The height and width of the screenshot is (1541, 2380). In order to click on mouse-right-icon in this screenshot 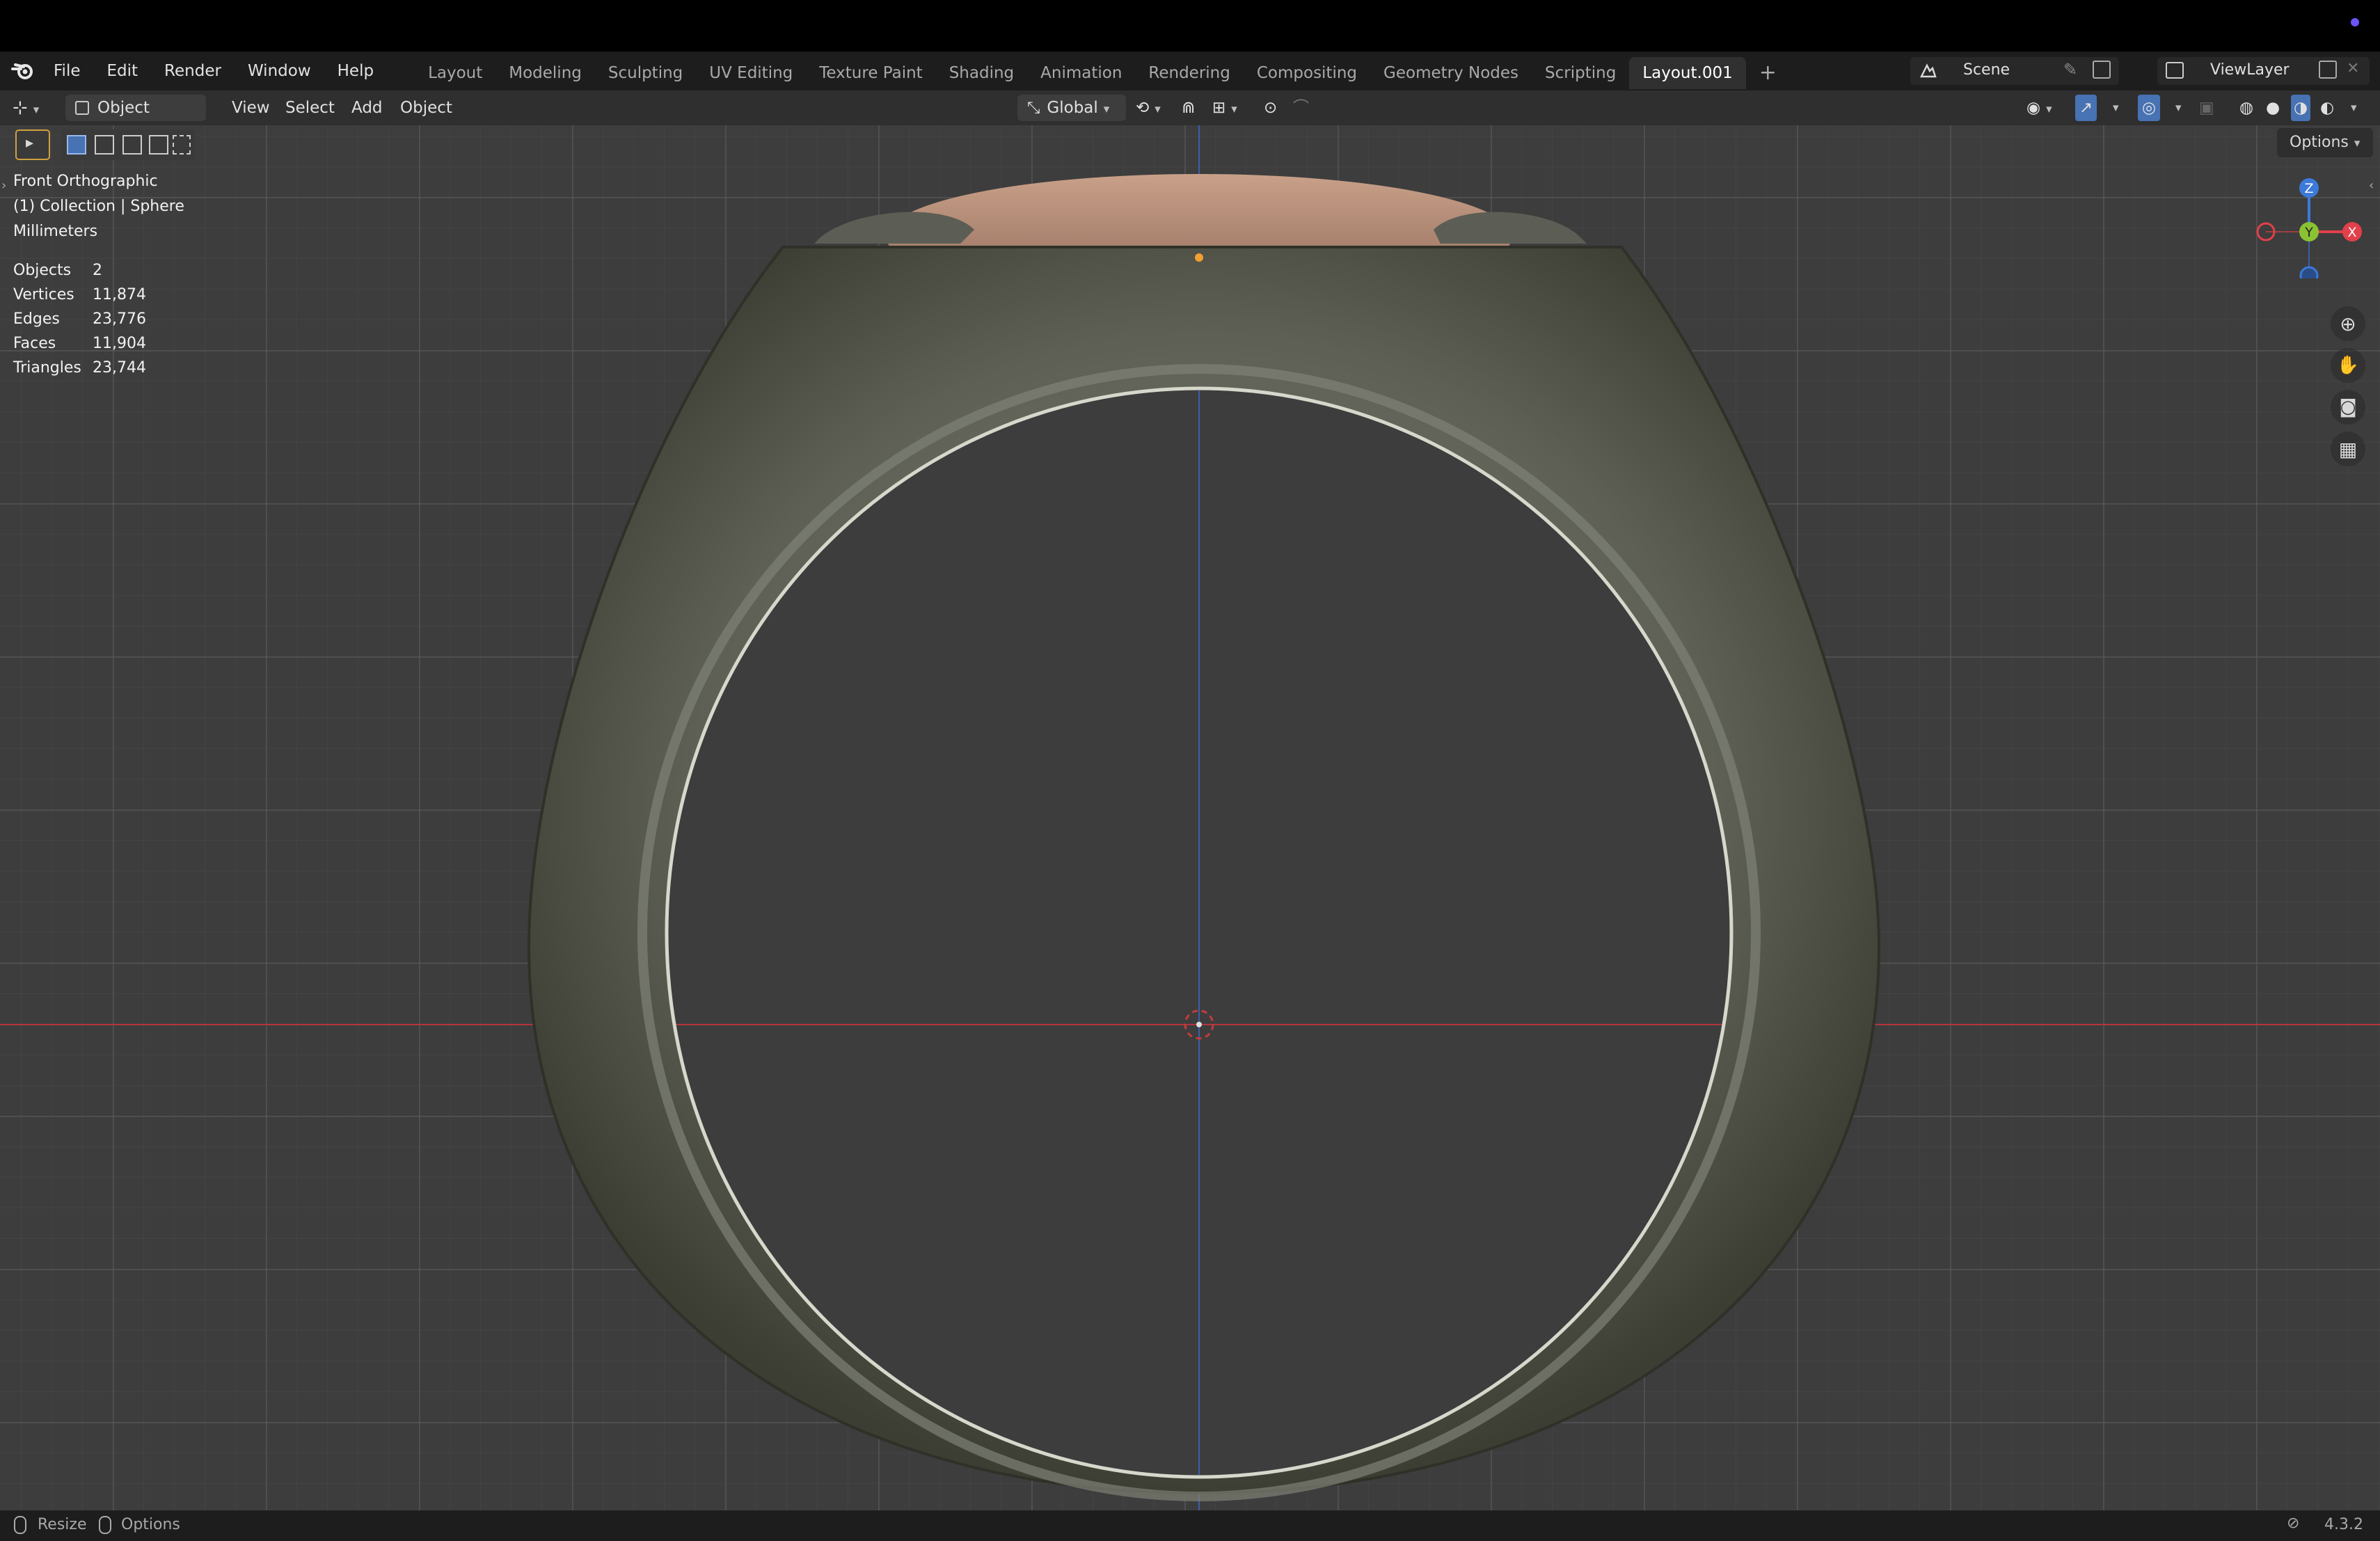, I will do `click(105, 1525)`.